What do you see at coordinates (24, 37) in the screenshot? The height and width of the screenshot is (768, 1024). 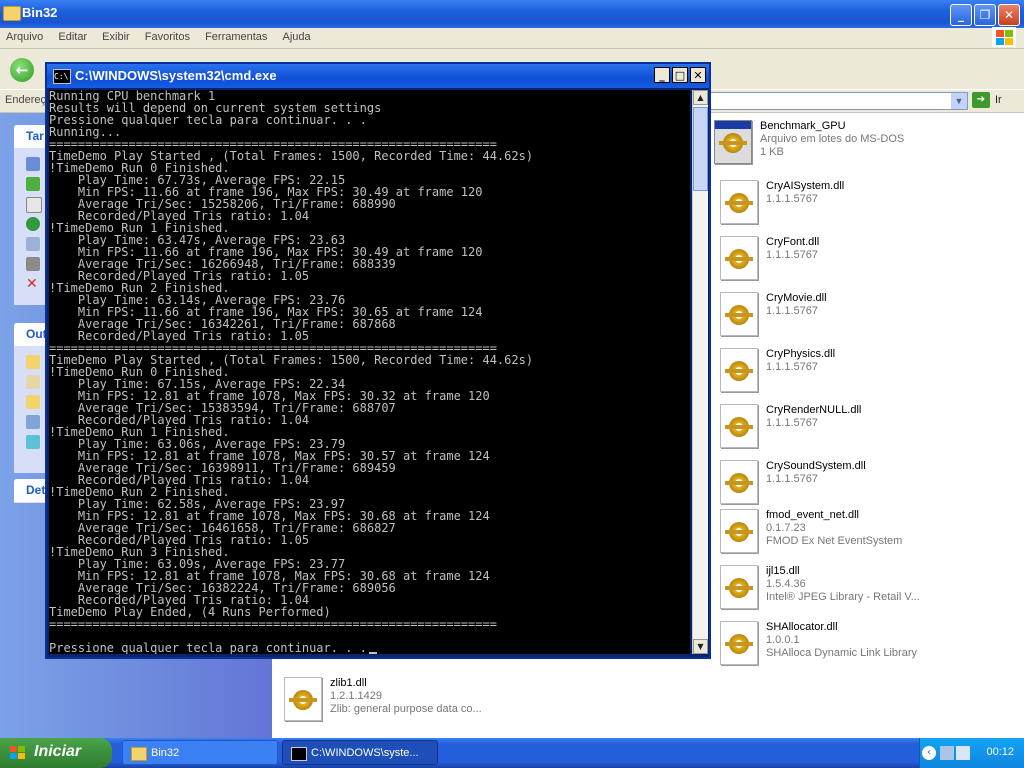 I see `menu-arquivo: Arquivo` at bounding box center [24, 37].